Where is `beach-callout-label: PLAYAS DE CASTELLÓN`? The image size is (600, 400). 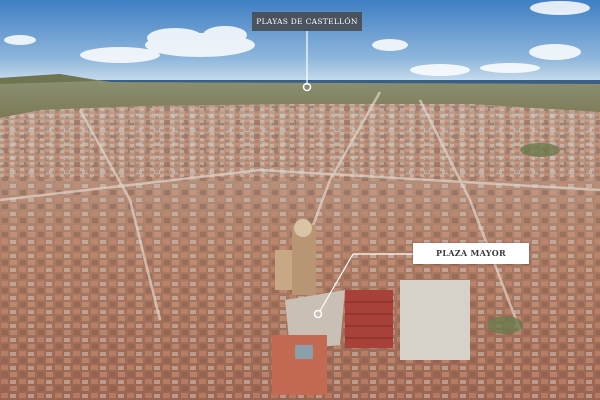 beach-callout-label: PLAYAS DE CASTELLÓN is located at coordinates (307, 21).